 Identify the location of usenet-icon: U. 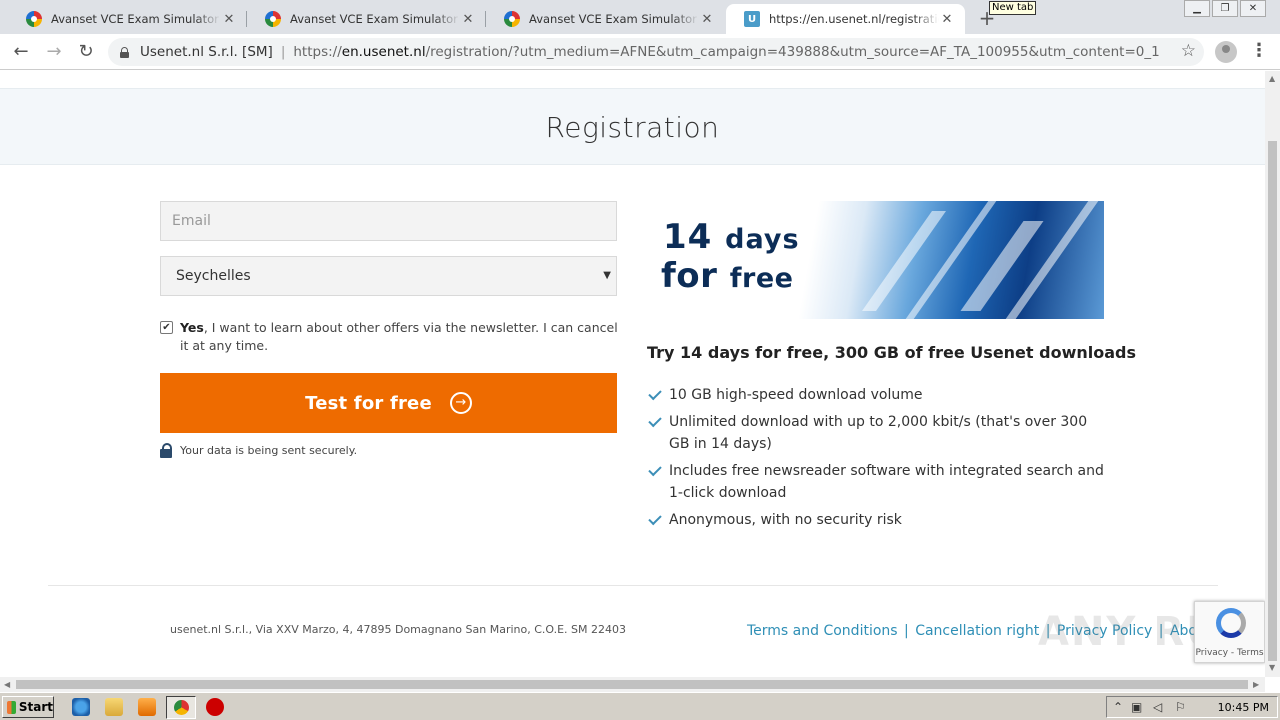
(752, 19).